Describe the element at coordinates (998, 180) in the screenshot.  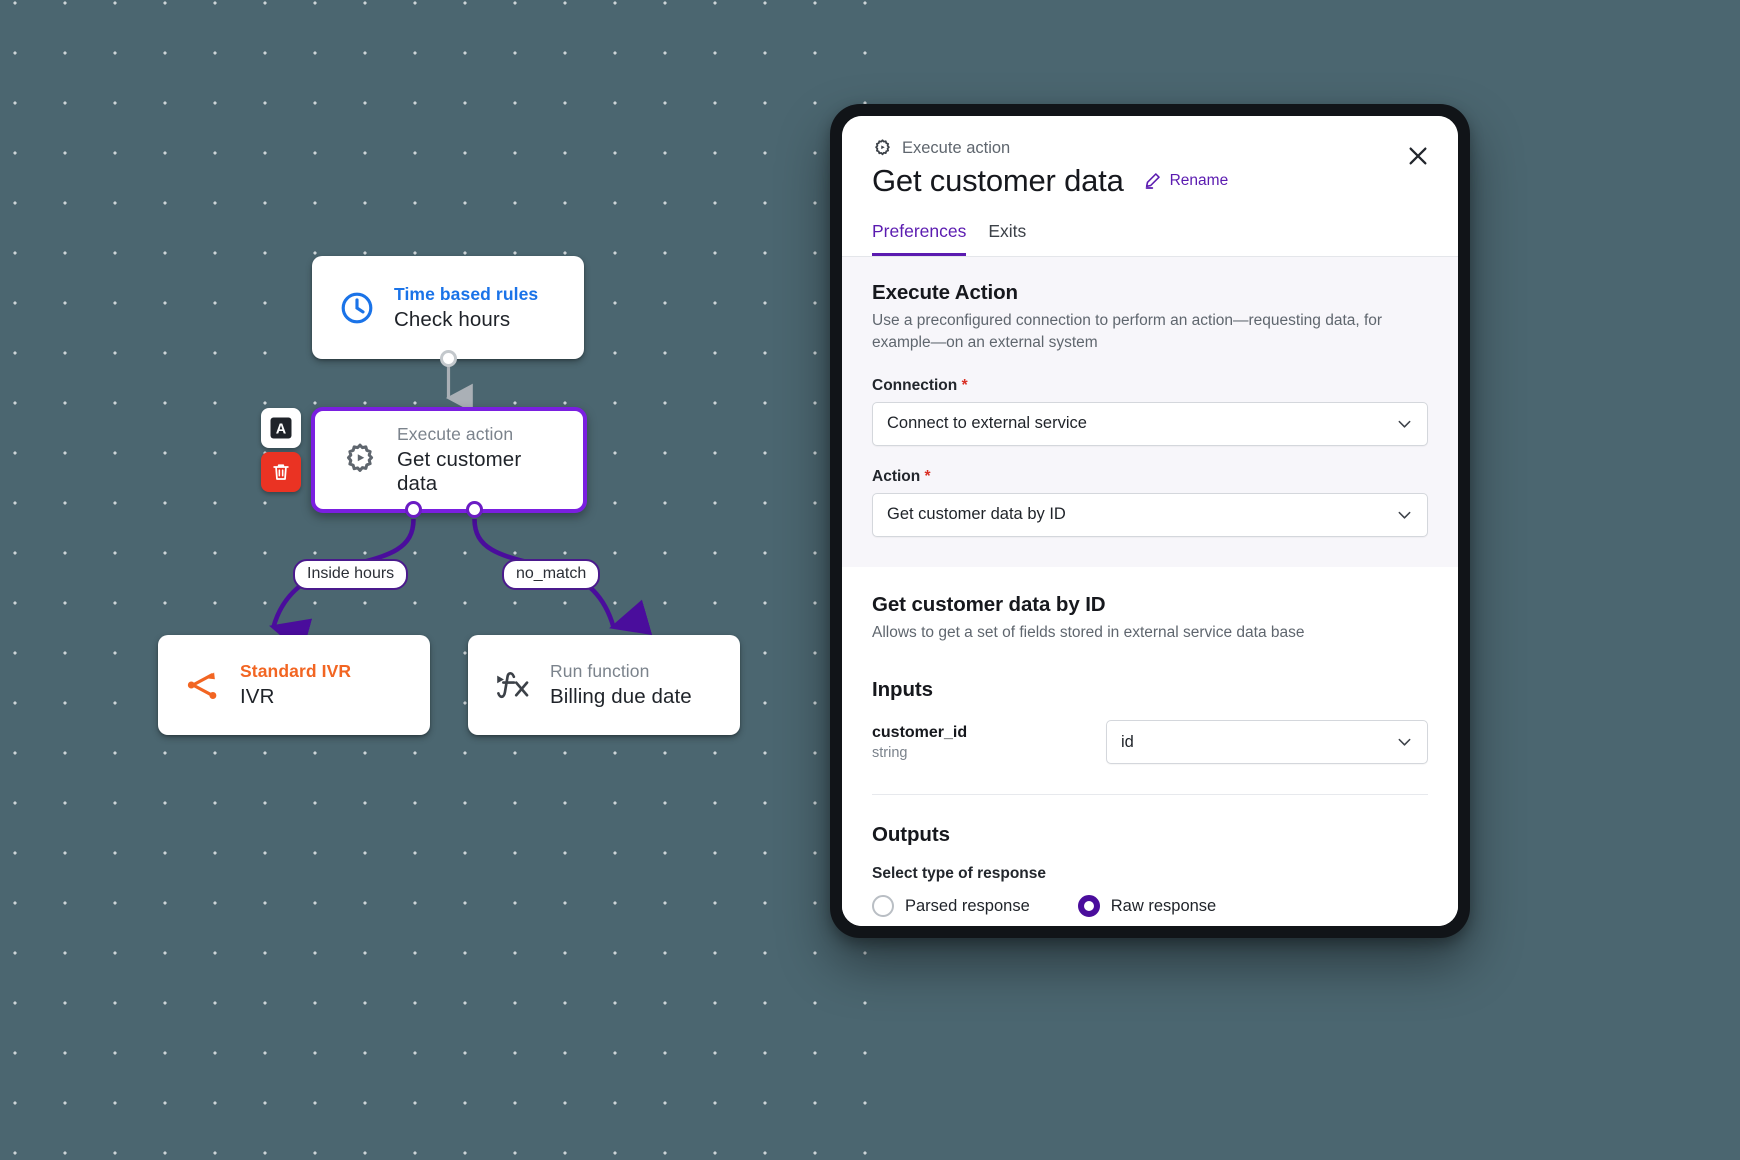
I see `page-title: Get customer data` at that location.